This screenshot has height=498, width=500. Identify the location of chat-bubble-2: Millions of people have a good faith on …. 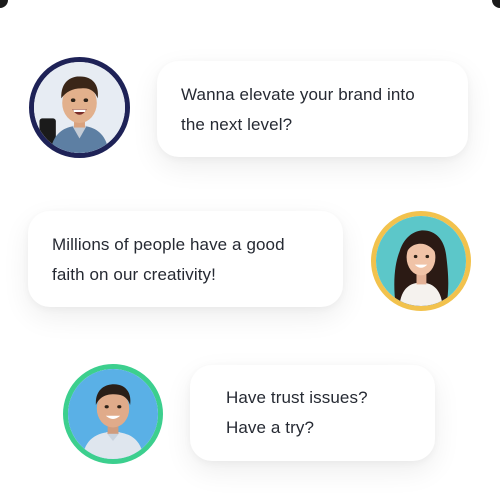
(185, 259).